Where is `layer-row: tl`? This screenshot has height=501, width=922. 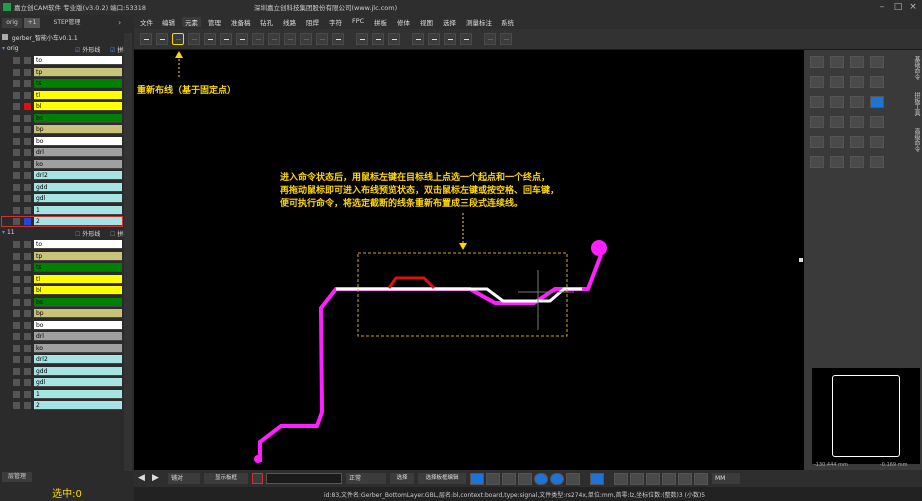
layer-row: tl is located at coordinates (62, 95).